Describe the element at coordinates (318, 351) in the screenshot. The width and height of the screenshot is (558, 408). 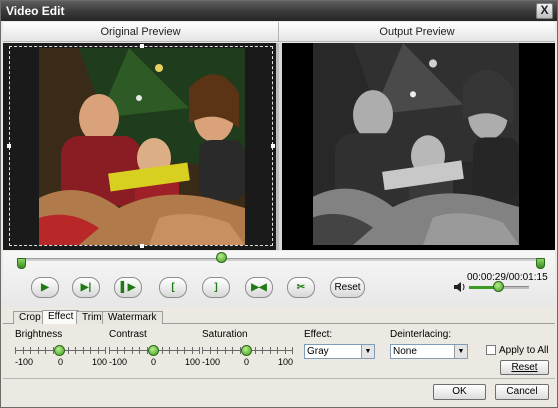
I see `effect-selected-value: Gray` at that location.